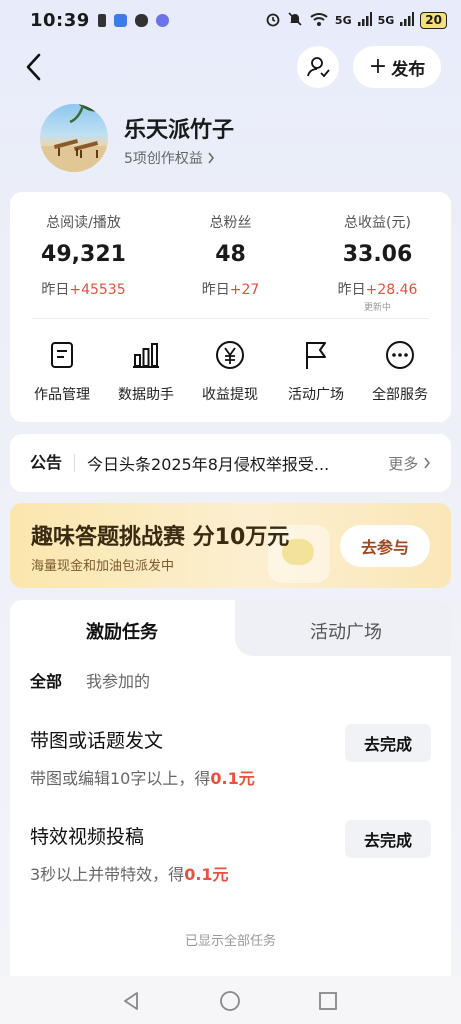 This screenshot has width=461, height=1024. I want to click on creator-rights-label: 5项创作权益, so click(163, 159).